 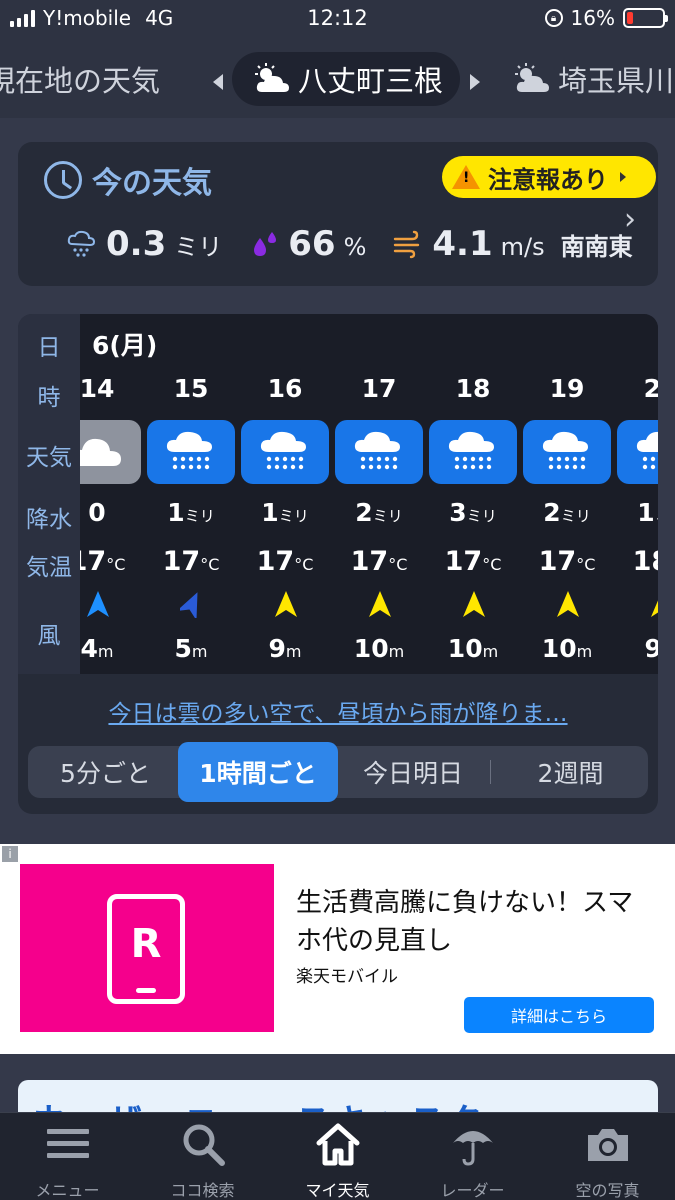 What do you see at coordinates (650, 388) in the screenshot?
I see `hour-label: 20` at bounding box center [650, 388].